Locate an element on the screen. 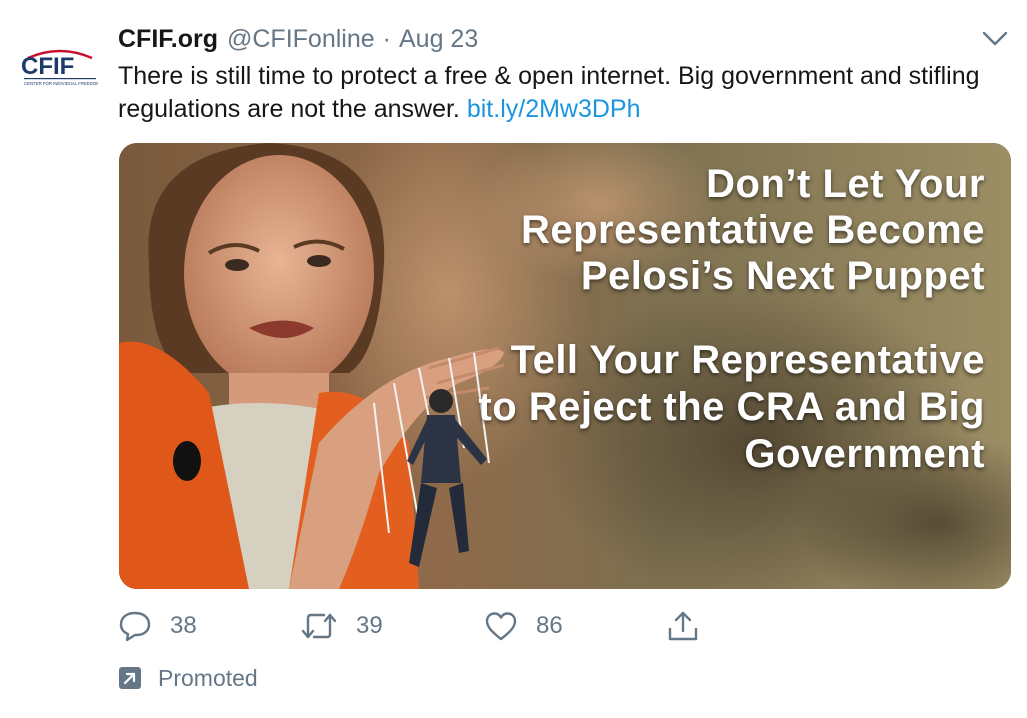 This screenshot has width=1027, height=718. reply-button: 38 is located at coordinates (157, 626).